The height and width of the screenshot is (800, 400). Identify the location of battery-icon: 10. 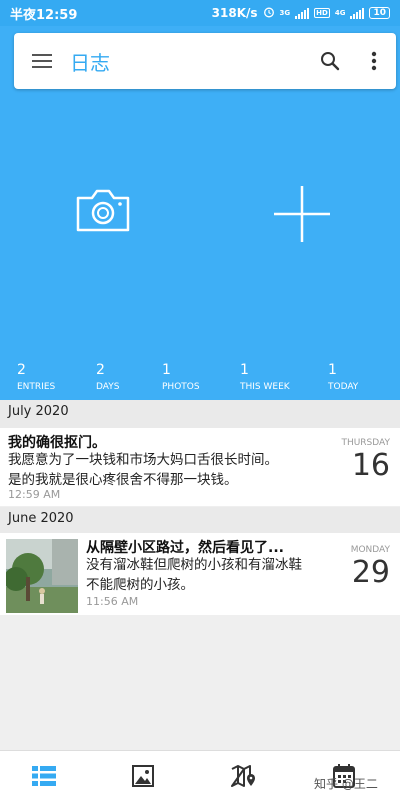
(379, 13).